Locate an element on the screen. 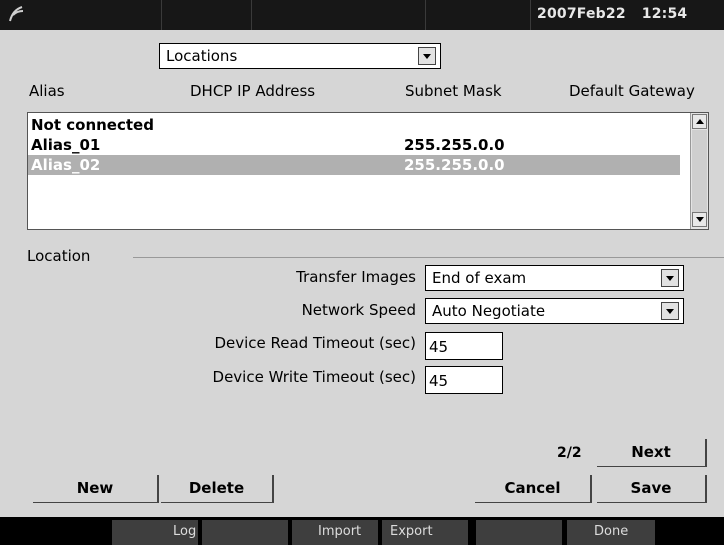 Image resolution: width=724 pixels, height=545 pixels. list-item-alias: Alias_02 is located at coordinates (66, 165).